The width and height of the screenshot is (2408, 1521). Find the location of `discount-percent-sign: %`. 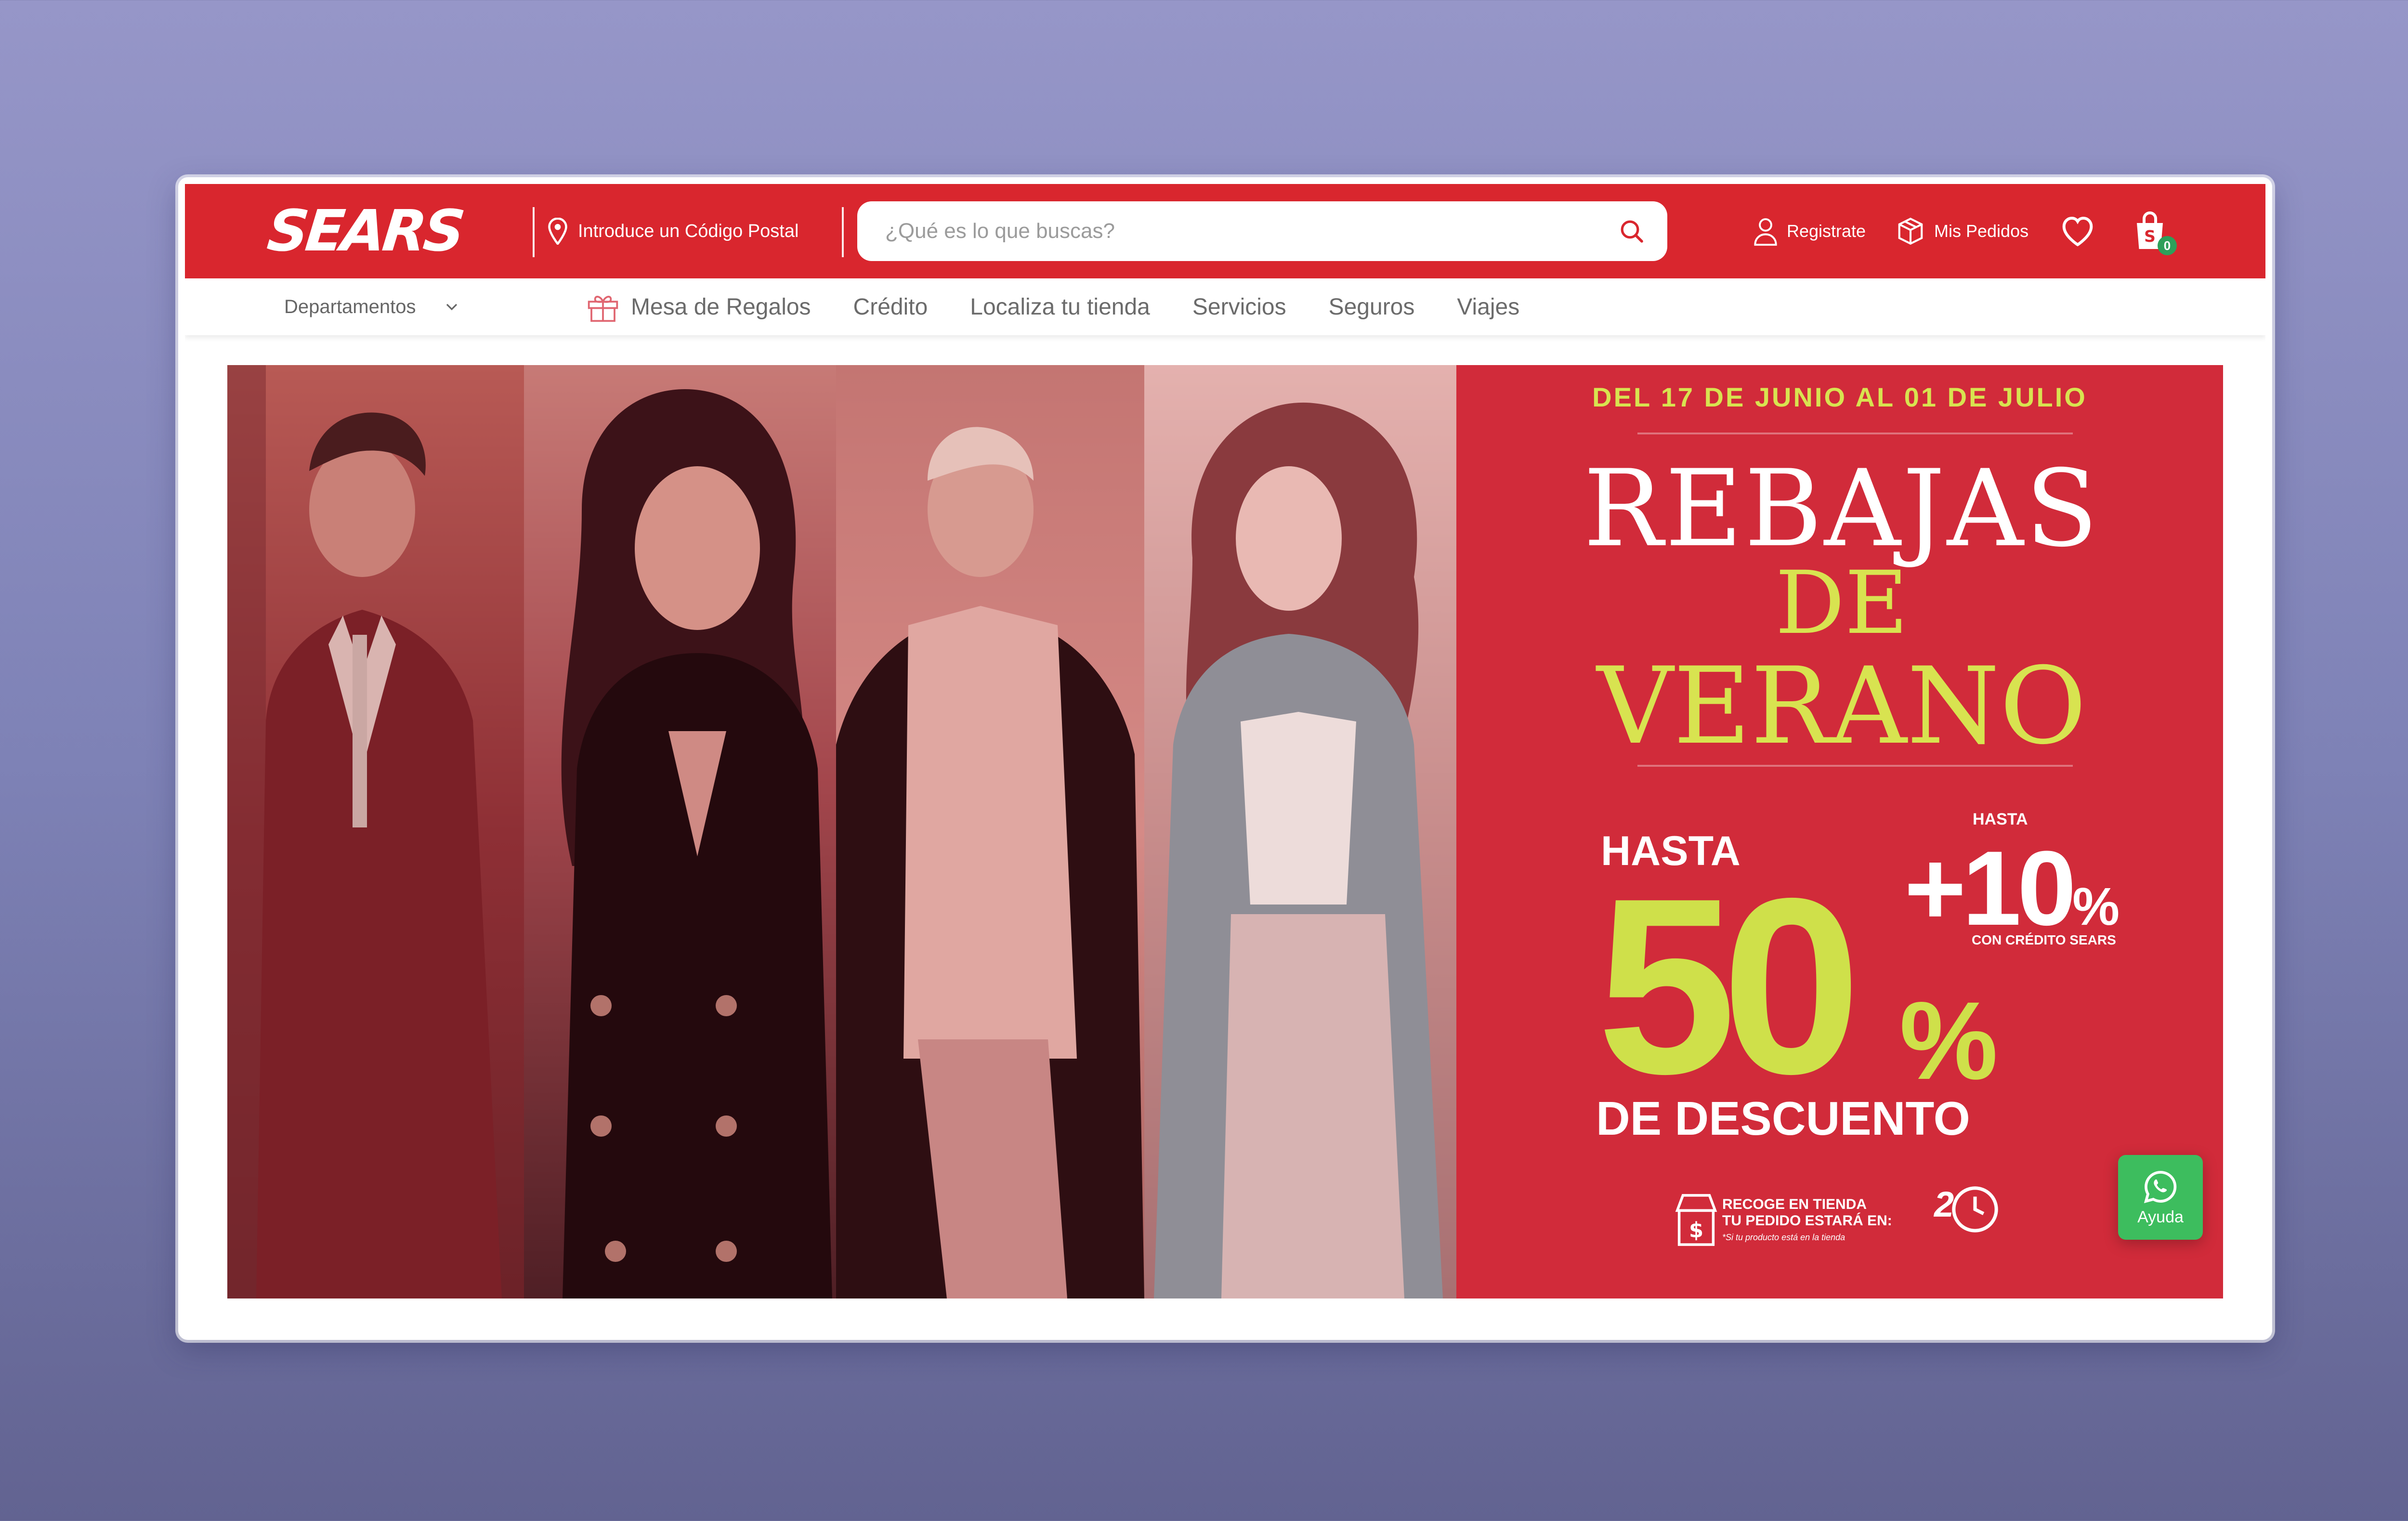

discount-percent-sign: % is located at coordinates (1948, 1040).